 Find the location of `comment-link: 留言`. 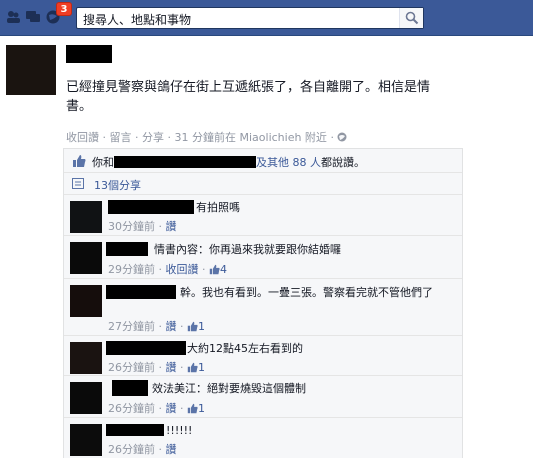

comment-link: 留言 is located at coordinates (121, 137).